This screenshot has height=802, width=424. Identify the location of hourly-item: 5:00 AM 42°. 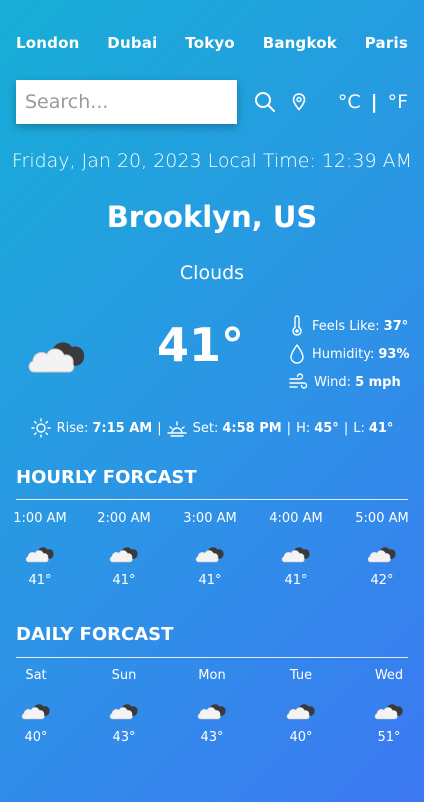
(382, 549).